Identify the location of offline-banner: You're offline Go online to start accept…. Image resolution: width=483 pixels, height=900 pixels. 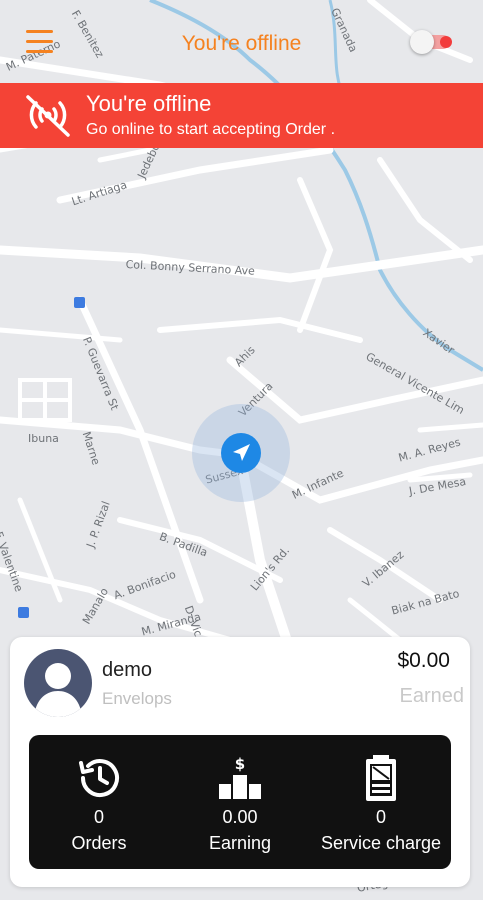
(241, 115).